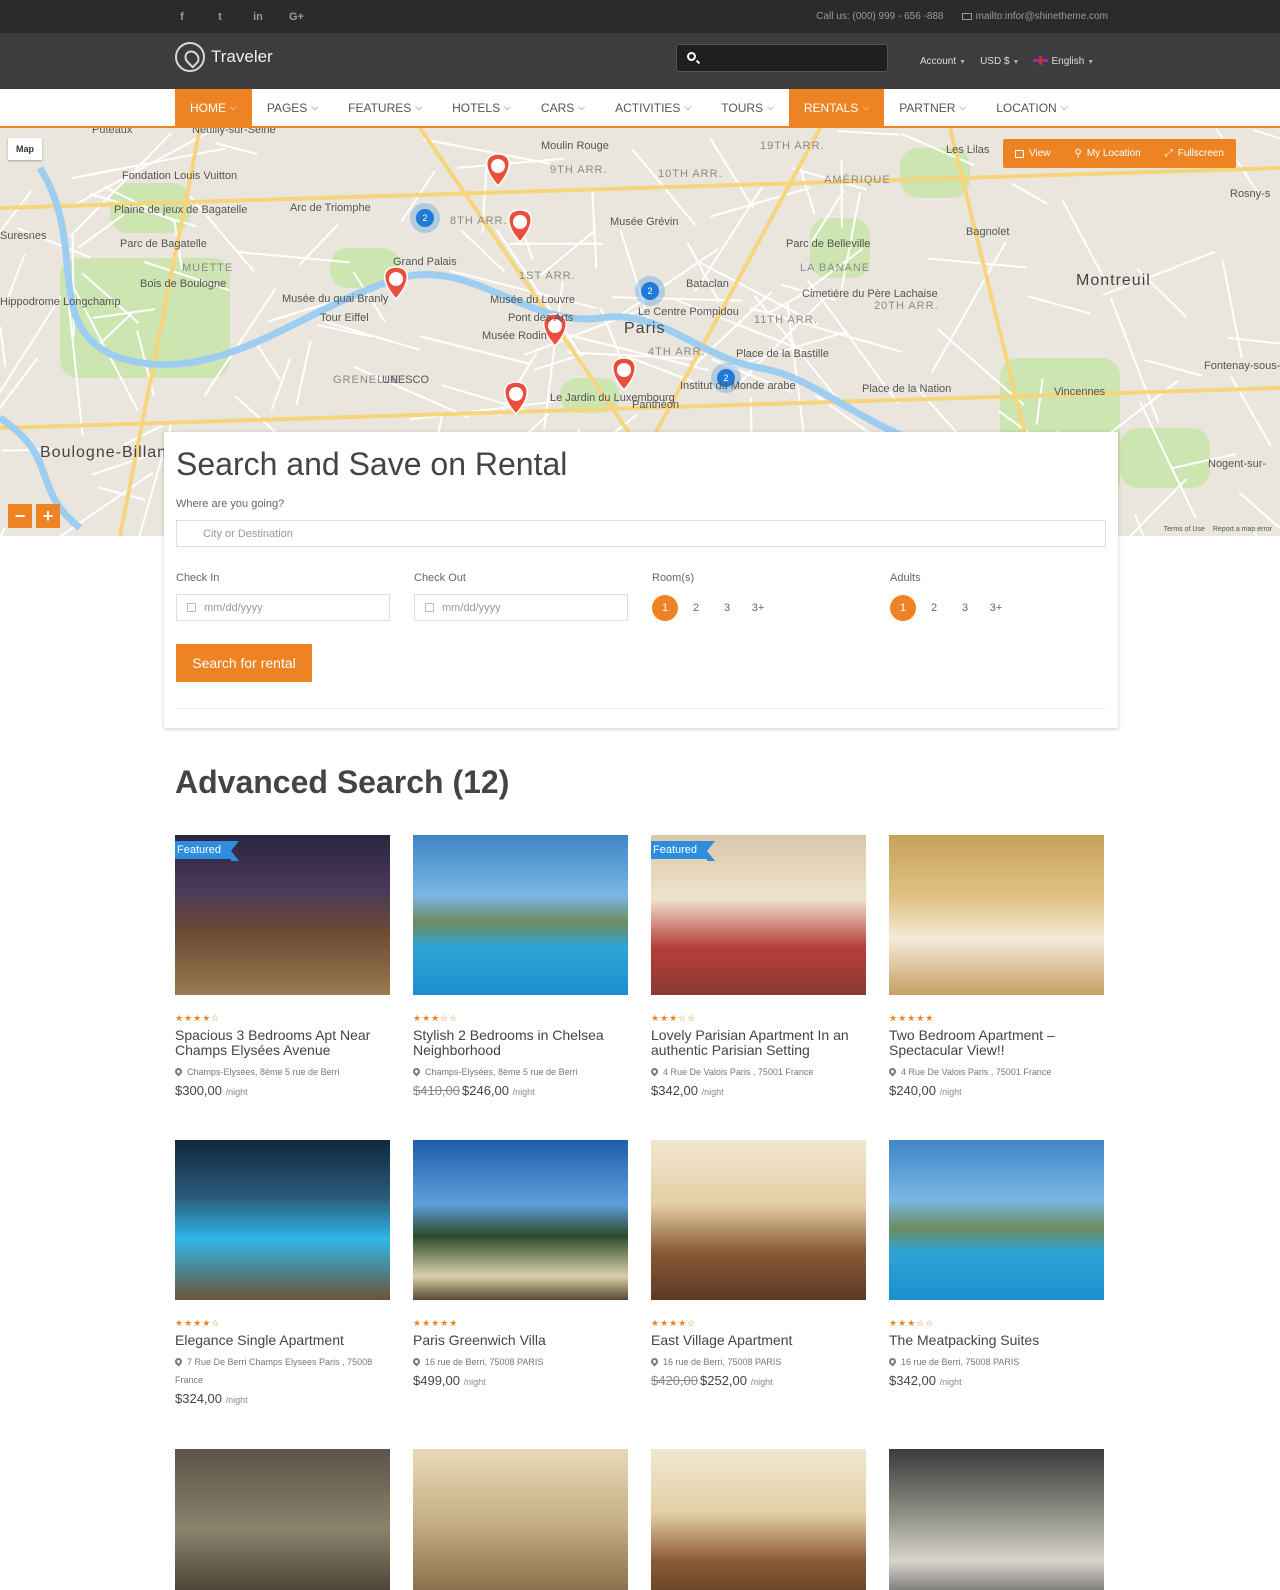 The height and width of the screenshot is (1590, 1280). Describe the element at coordinates (282, 1340) in the screenshot. I see `rental-title: Elegance Single Apartment` at that location.